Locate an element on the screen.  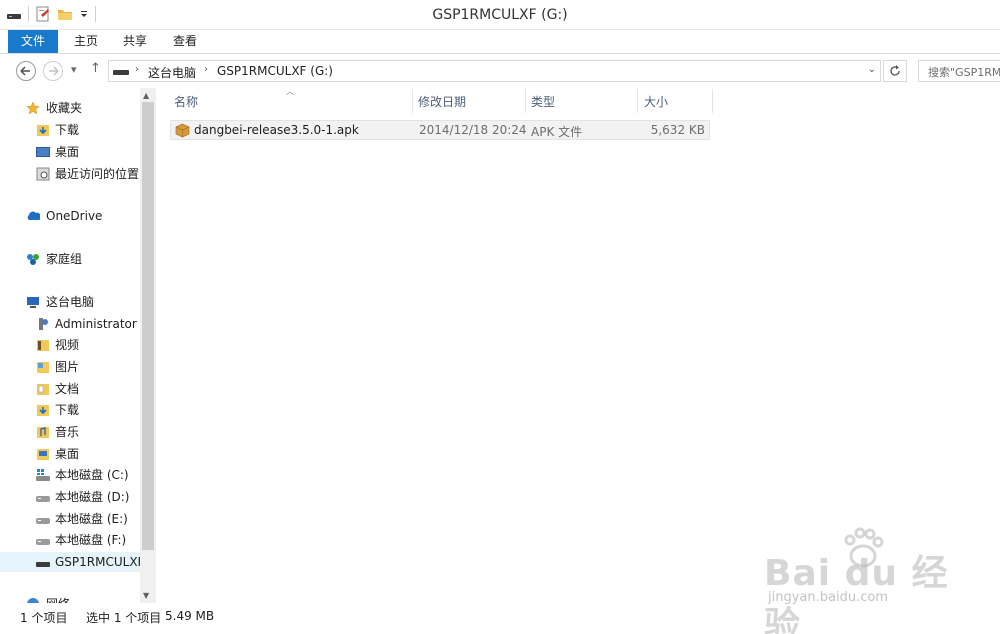
tab-share: 共享 is located at coordinates (135, 41).